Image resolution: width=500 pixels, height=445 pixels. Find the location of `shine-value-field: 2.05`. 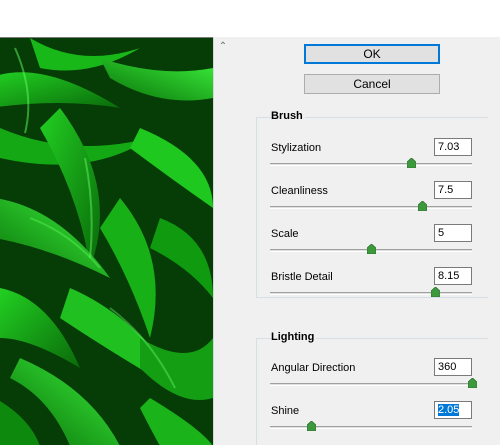

shine-value-field: 2.05 is located at coordinates (453, 410).